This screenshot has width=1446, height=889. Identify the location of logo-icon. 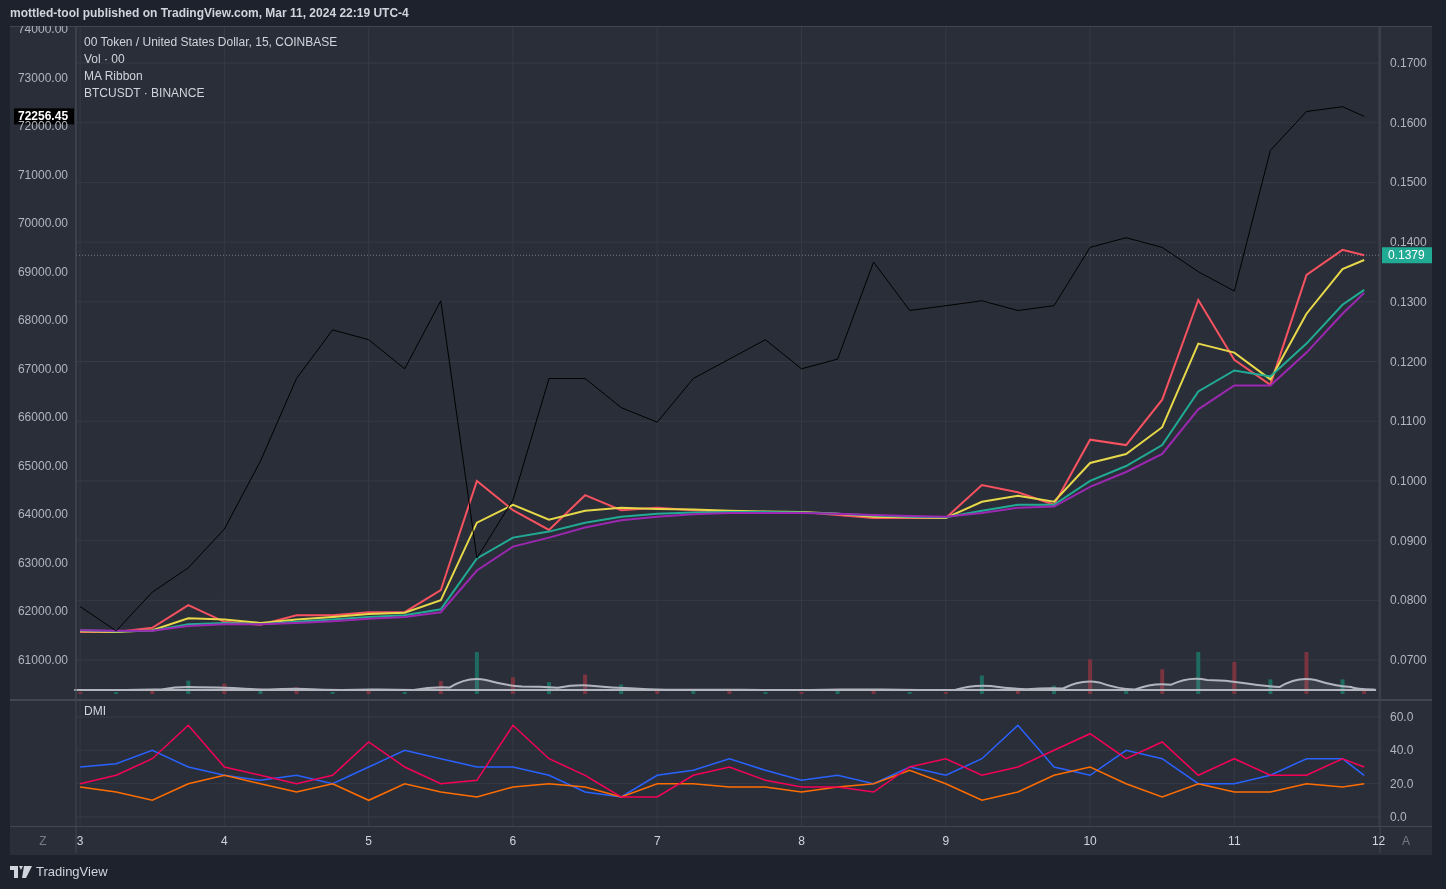
(21, 872).